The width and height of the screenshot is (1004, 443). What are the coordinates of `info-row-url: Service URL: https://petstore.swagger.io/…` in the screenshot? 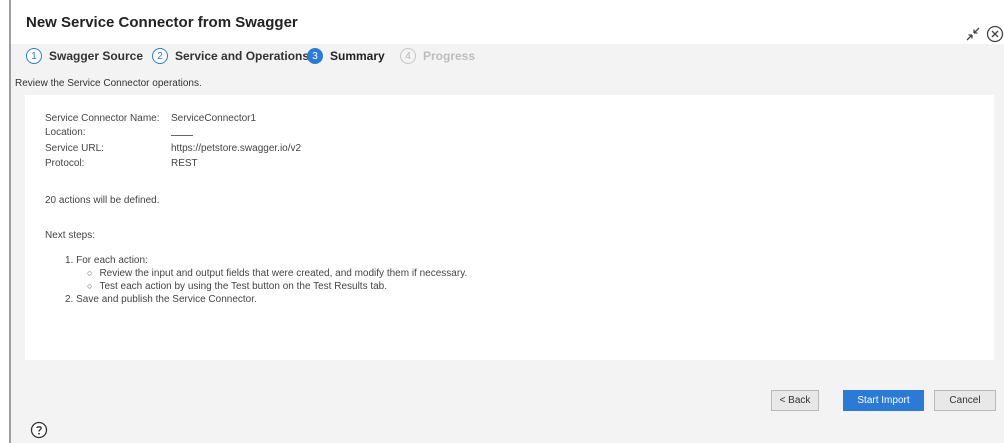 It's located at (173, 148).